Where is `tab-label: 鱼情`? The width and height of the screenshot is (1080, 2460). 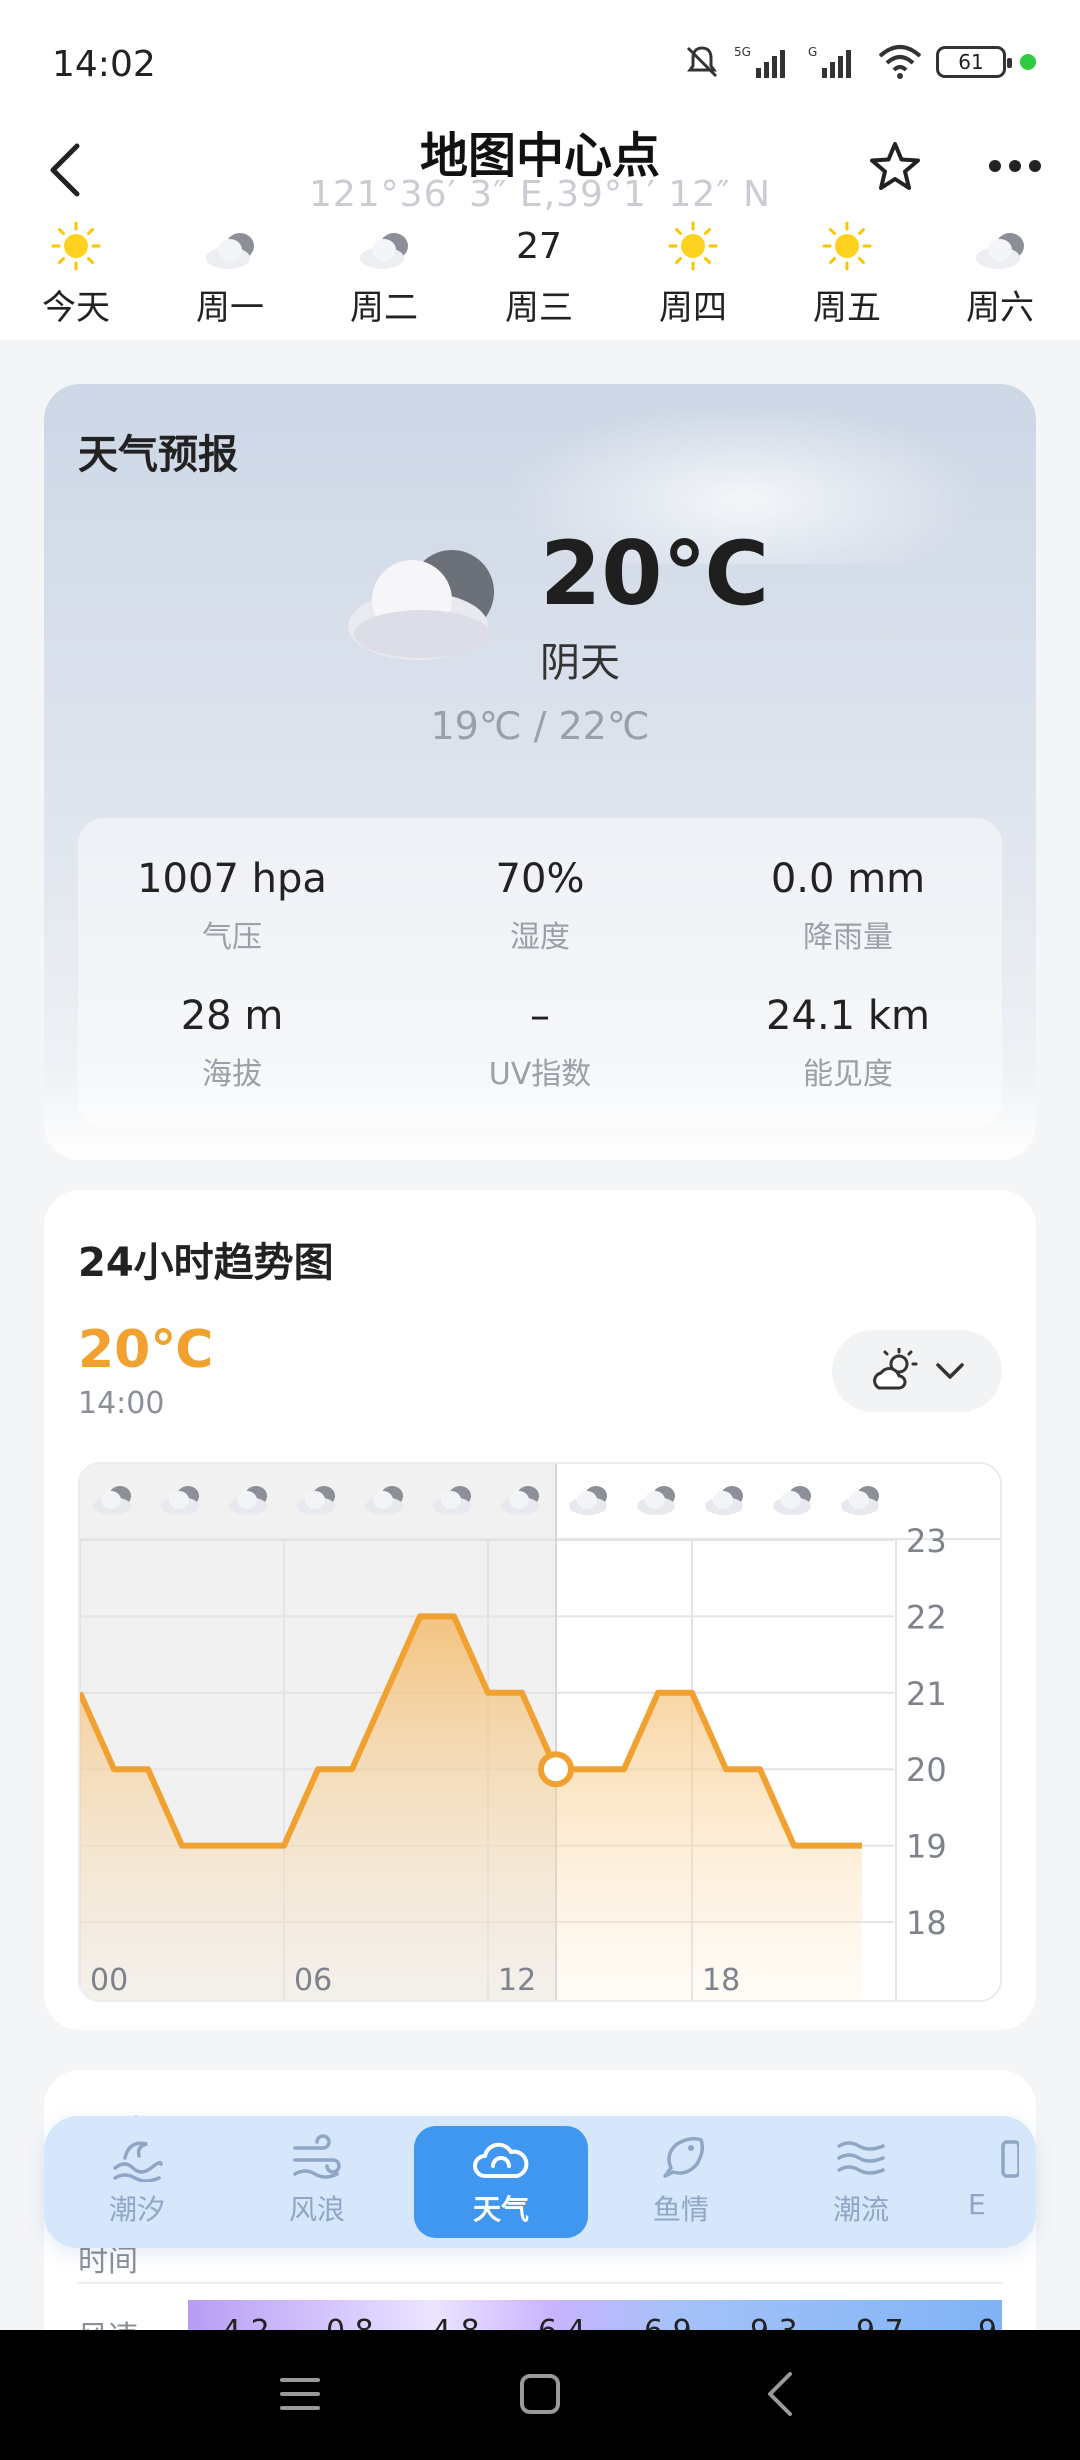 tab-label: 鱼情 is located at coordinates (680, 2209).